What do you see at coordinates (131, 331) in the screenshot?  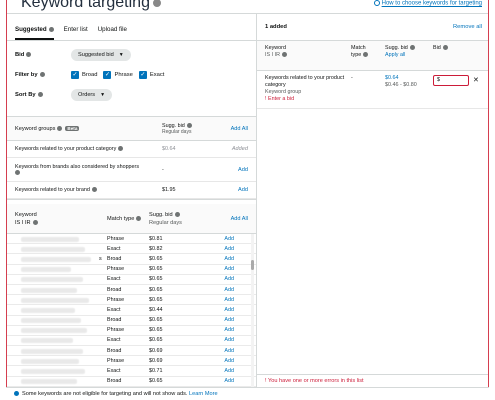 I see `keyword-row: Phrase $0.65 Add` at bounding box center [131, 331].